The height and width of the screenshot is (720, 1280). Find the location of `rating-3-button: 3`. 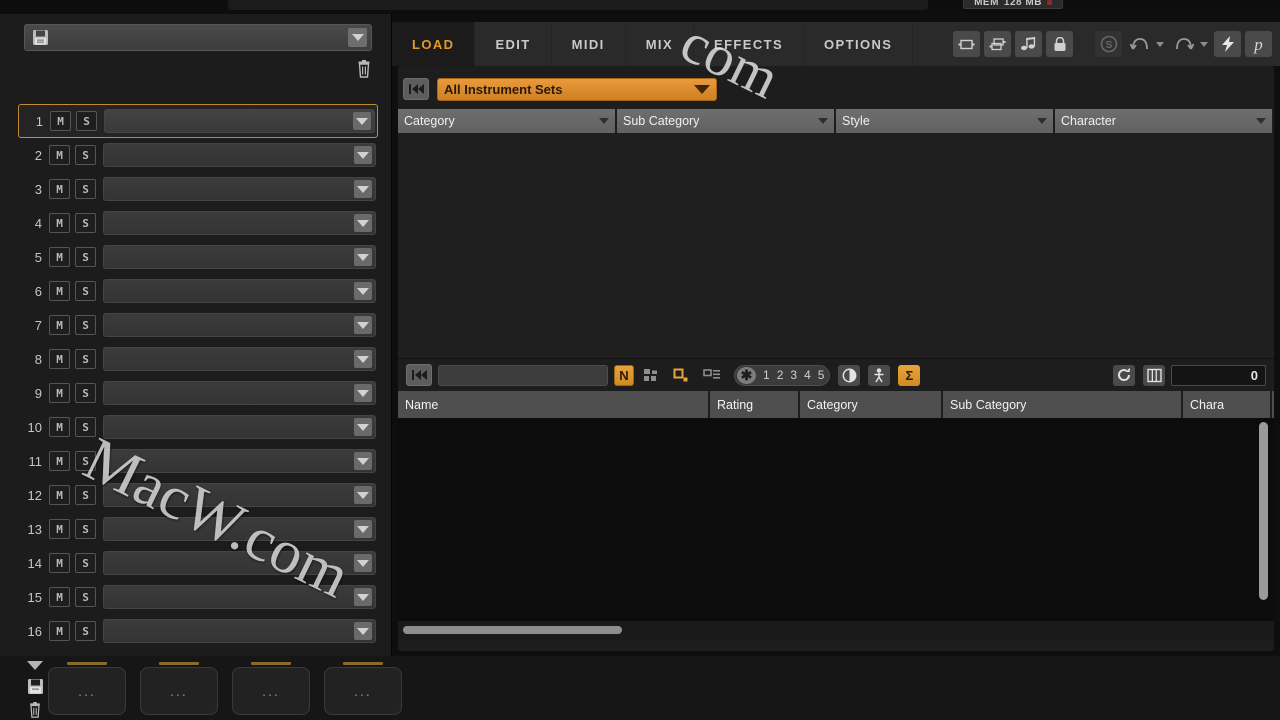

rating-3-button: 3 is located at coordinates (793, 375).